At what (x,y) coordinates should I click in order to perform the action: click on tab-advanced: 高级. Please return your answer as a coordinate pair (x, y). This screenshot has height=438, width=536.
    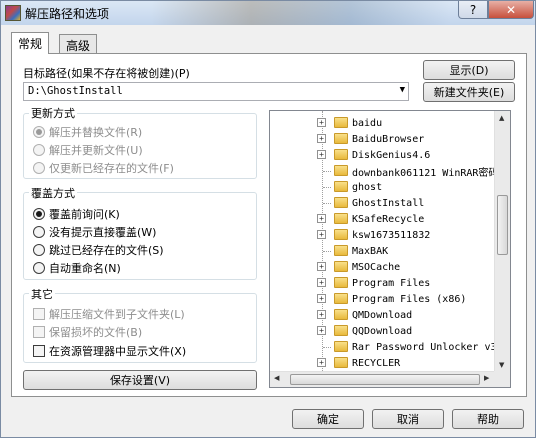
    Looking at the image, I should click on (78, 44).